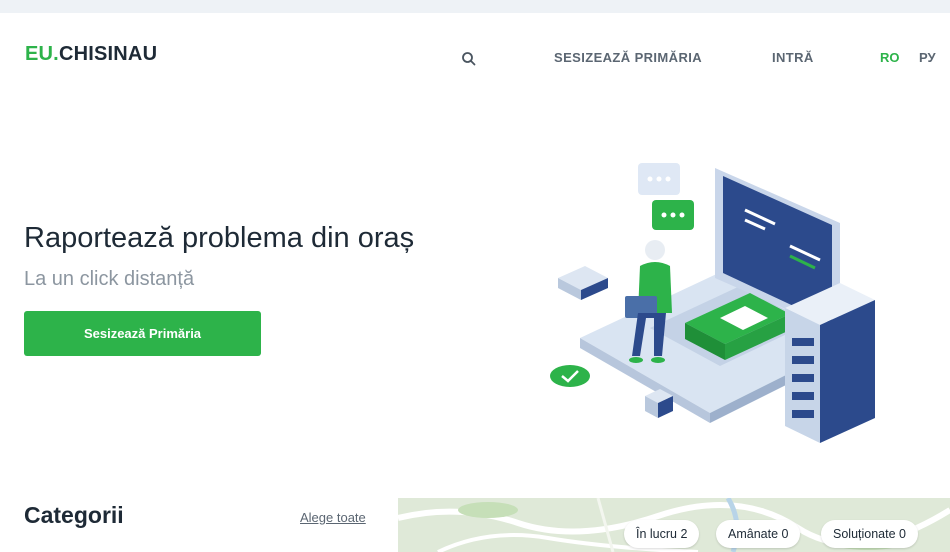 This screenshot has width=950, height=552. I want to click on logo-prefix: EU., so click(42, 54).